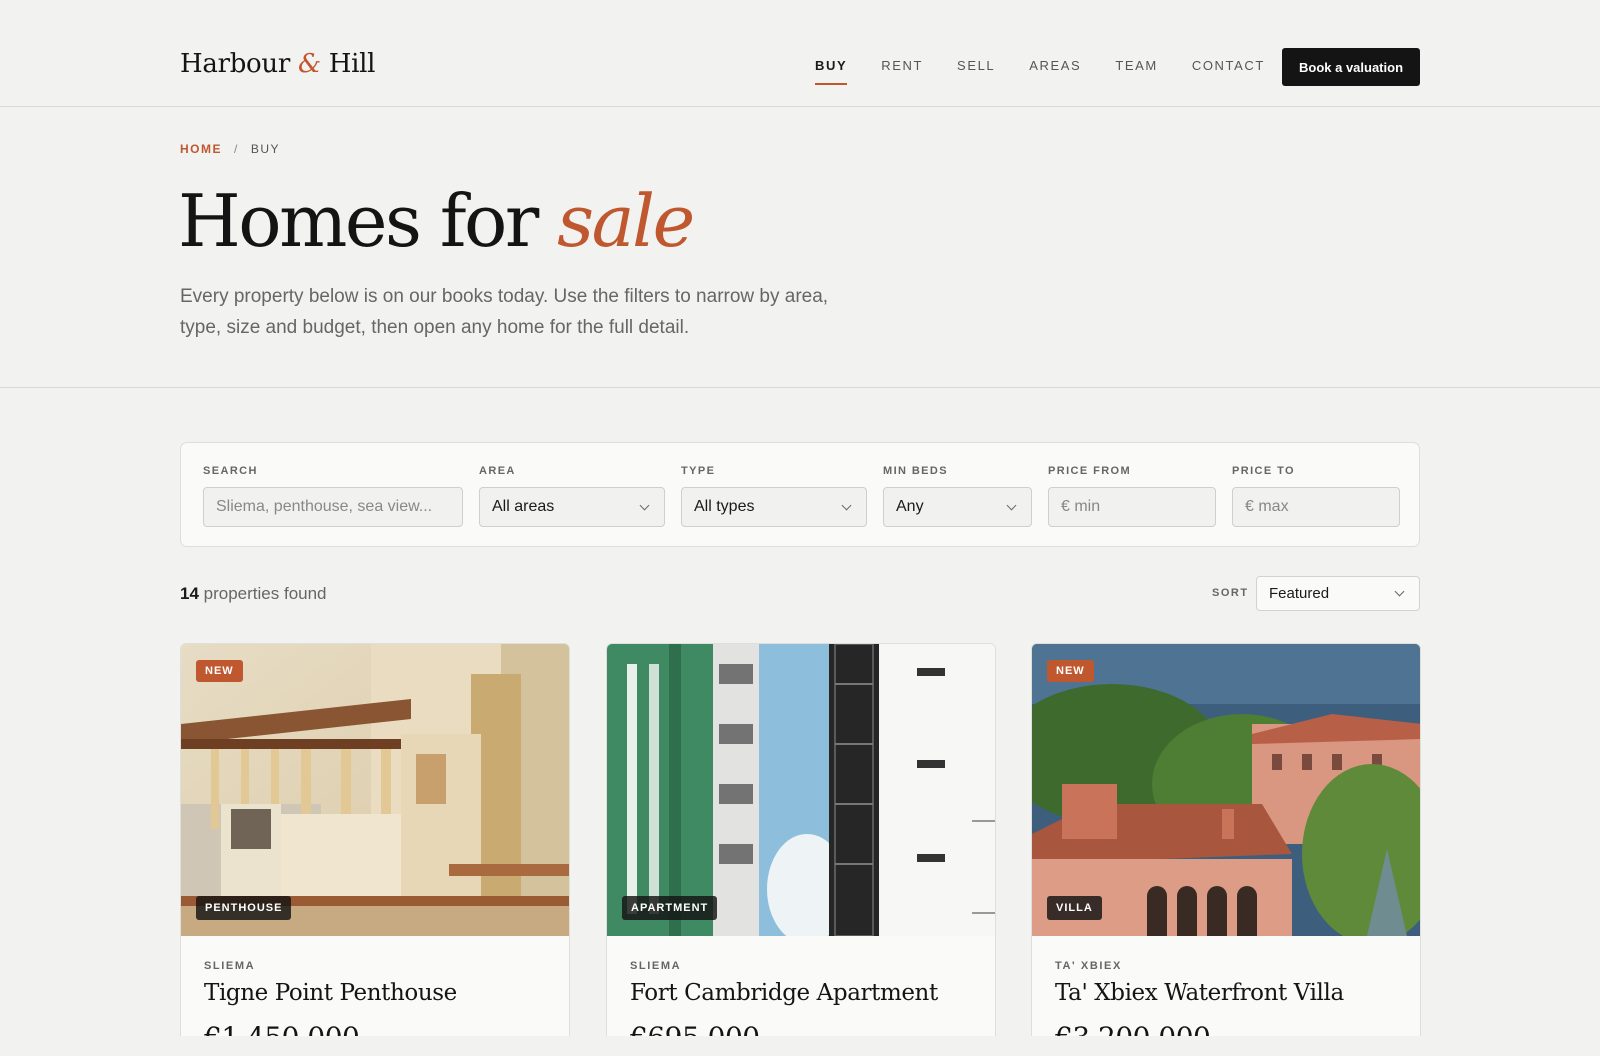 This screenshot has height=1056, width=1600. Describe the element at coordinates (497, 471) in the screenshot. I see `area-label: AREA` at that location.